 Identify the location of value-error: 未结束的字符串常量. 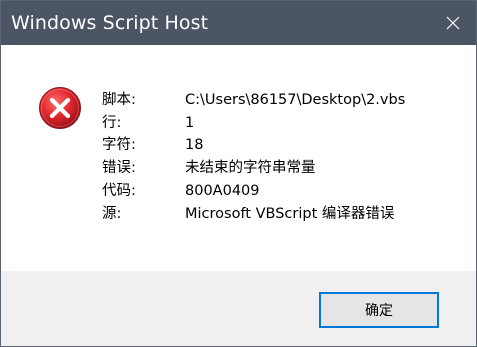
(250, 168).